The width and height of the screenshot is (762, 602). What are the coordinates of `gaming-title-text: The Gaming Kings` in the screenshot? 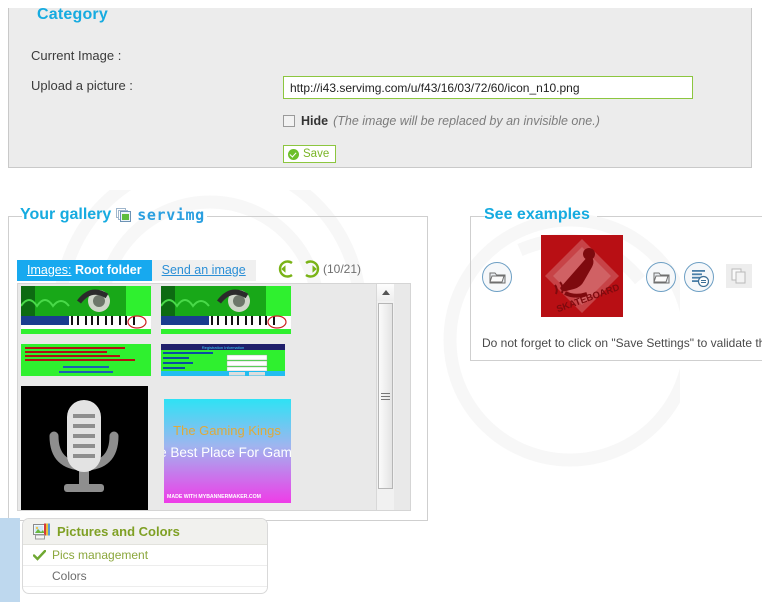 It's located at (227, 430).